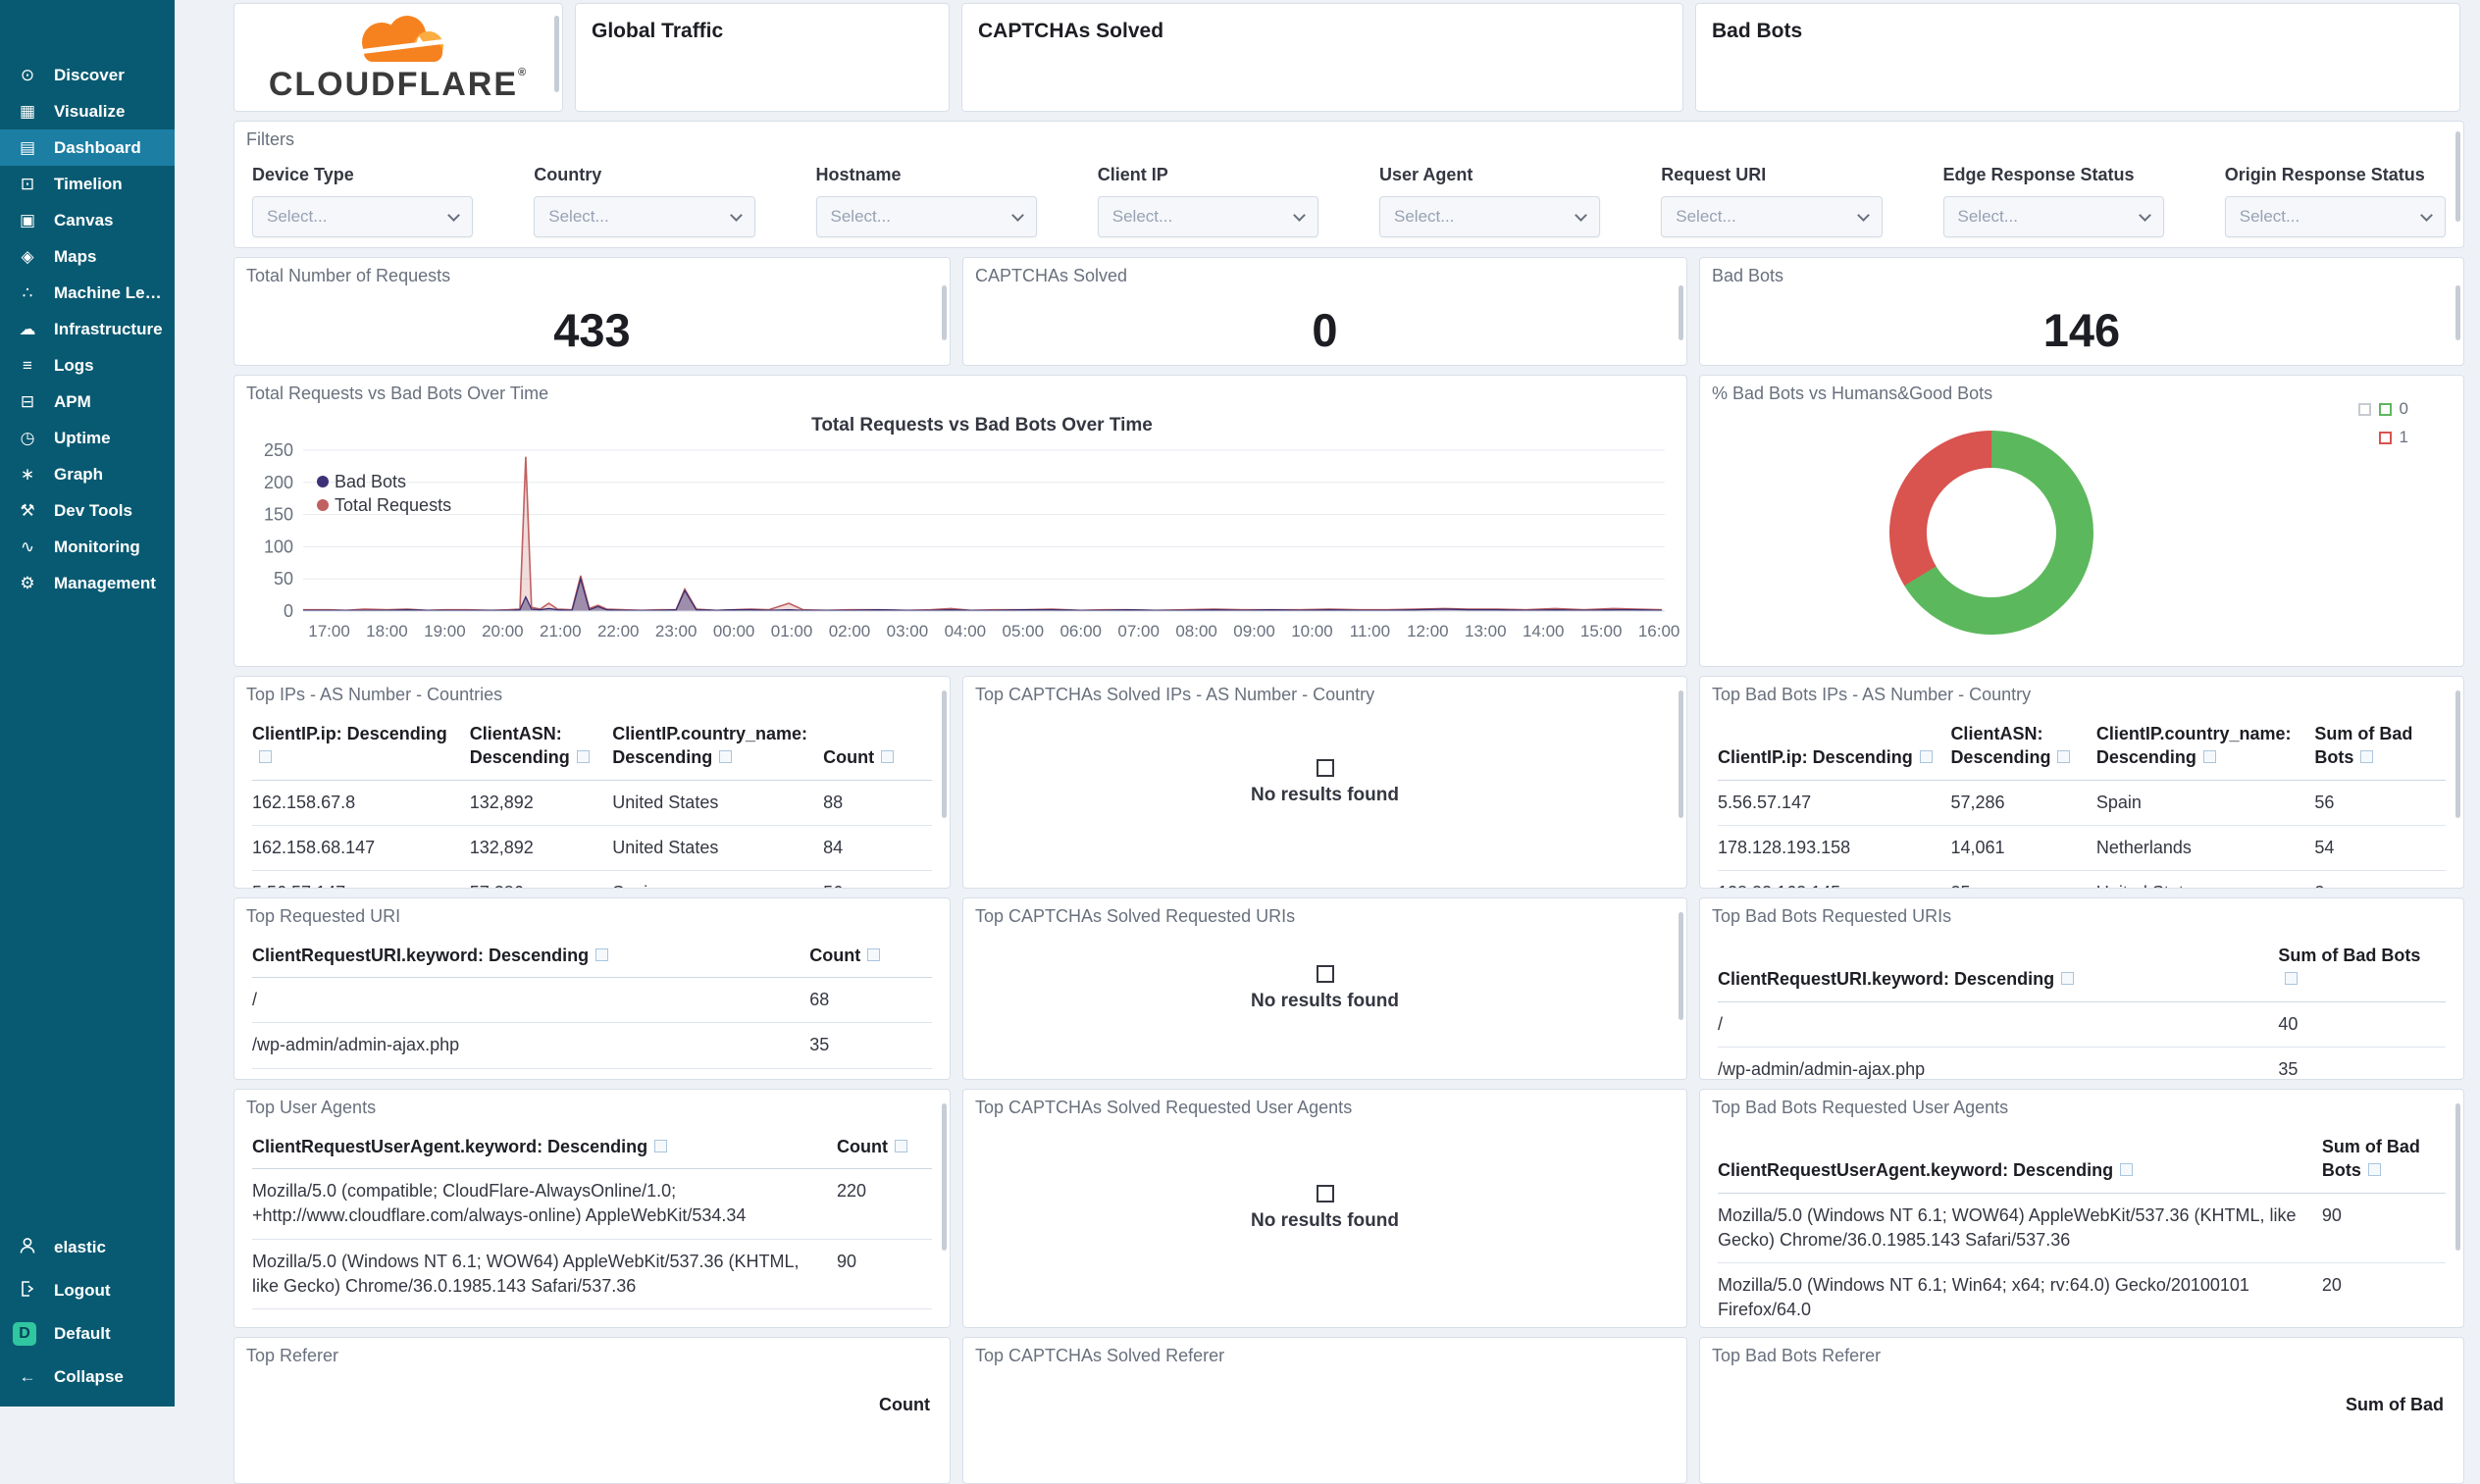 This screenshot has width=2480, height=1484. I want to click on sidebar-item-space-default: D Default, so click(87, 1334).